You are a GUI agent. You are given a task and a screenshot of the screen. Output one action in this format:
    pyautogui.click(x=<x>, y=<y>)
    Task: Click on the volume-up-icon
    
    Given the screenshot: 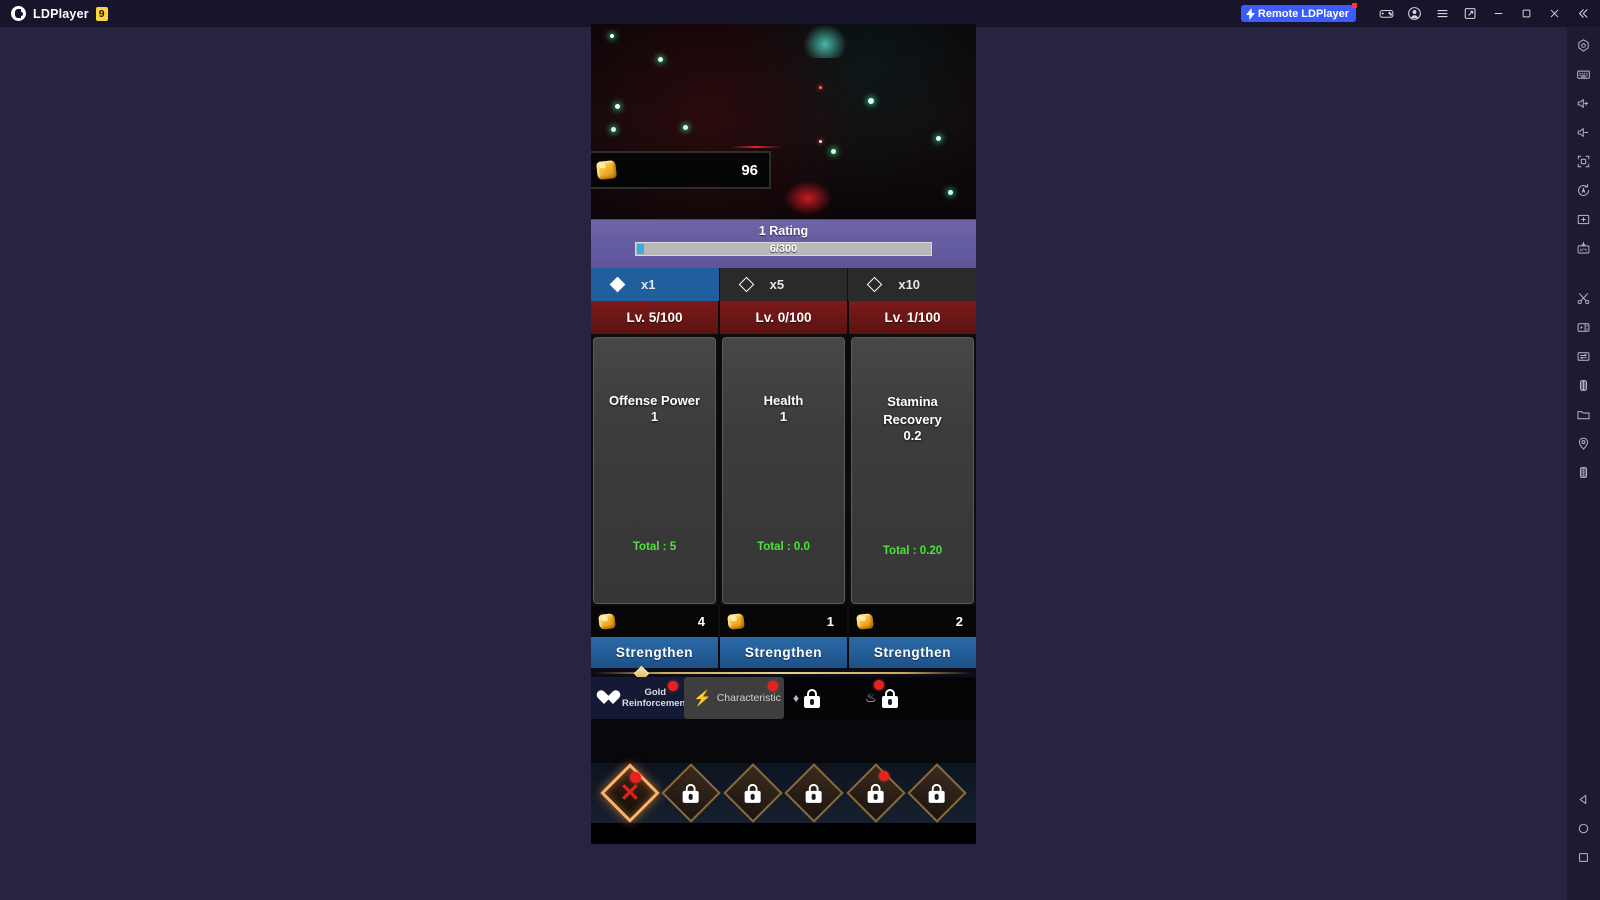 What is the action you would take?
    pyautogui.click(x=1583, y=103)
    